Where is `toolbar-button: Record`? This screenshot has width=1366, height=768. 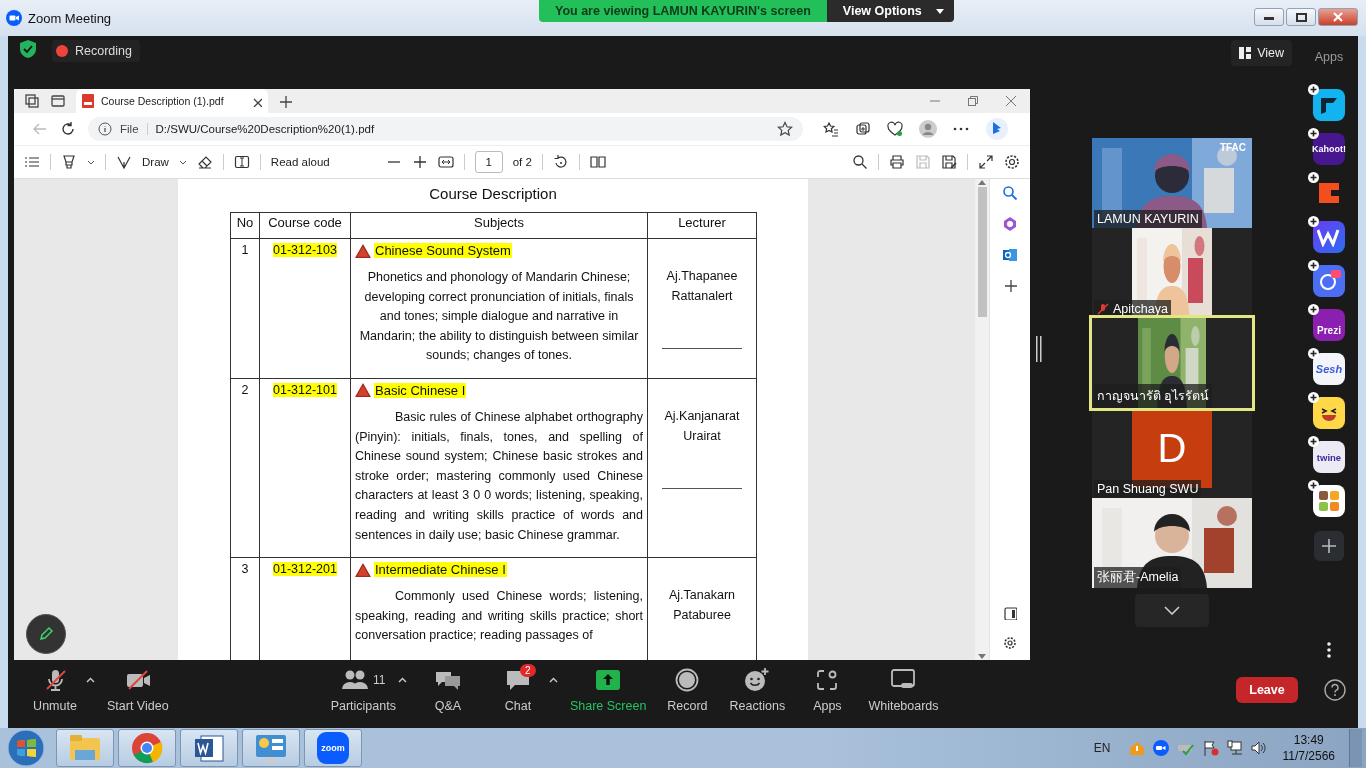 toolbar-button: Record is located at coordinates (687, 690).